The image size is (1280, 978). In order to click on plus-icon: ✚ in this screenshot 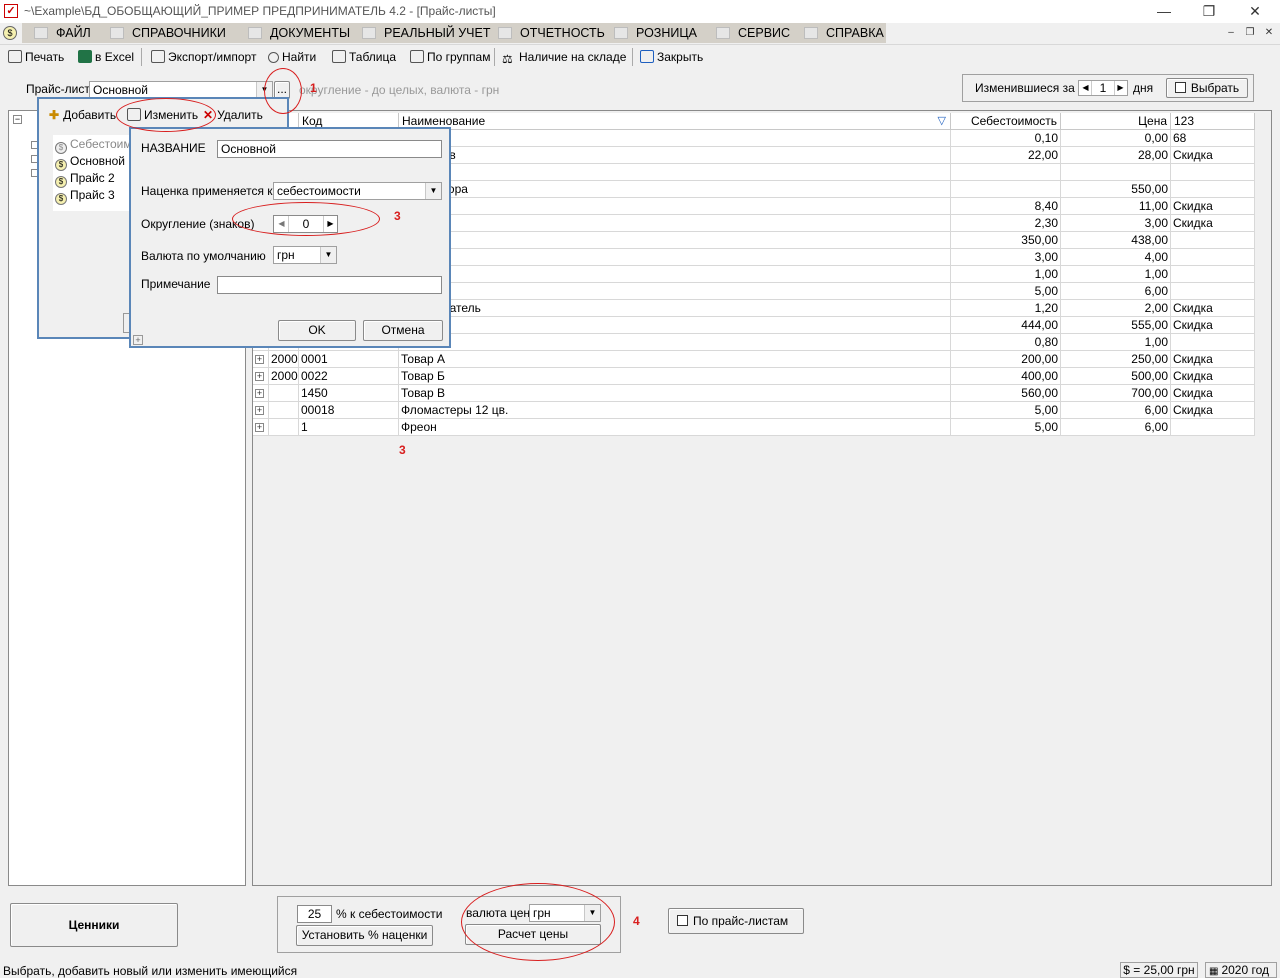, I will do `click(54, 115)`.